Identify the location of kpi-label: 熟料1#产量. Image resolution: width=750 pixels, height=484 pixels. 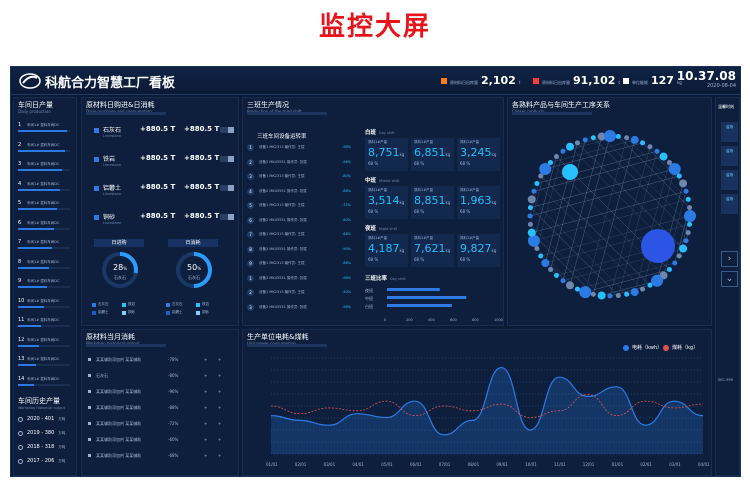
(378, 238).